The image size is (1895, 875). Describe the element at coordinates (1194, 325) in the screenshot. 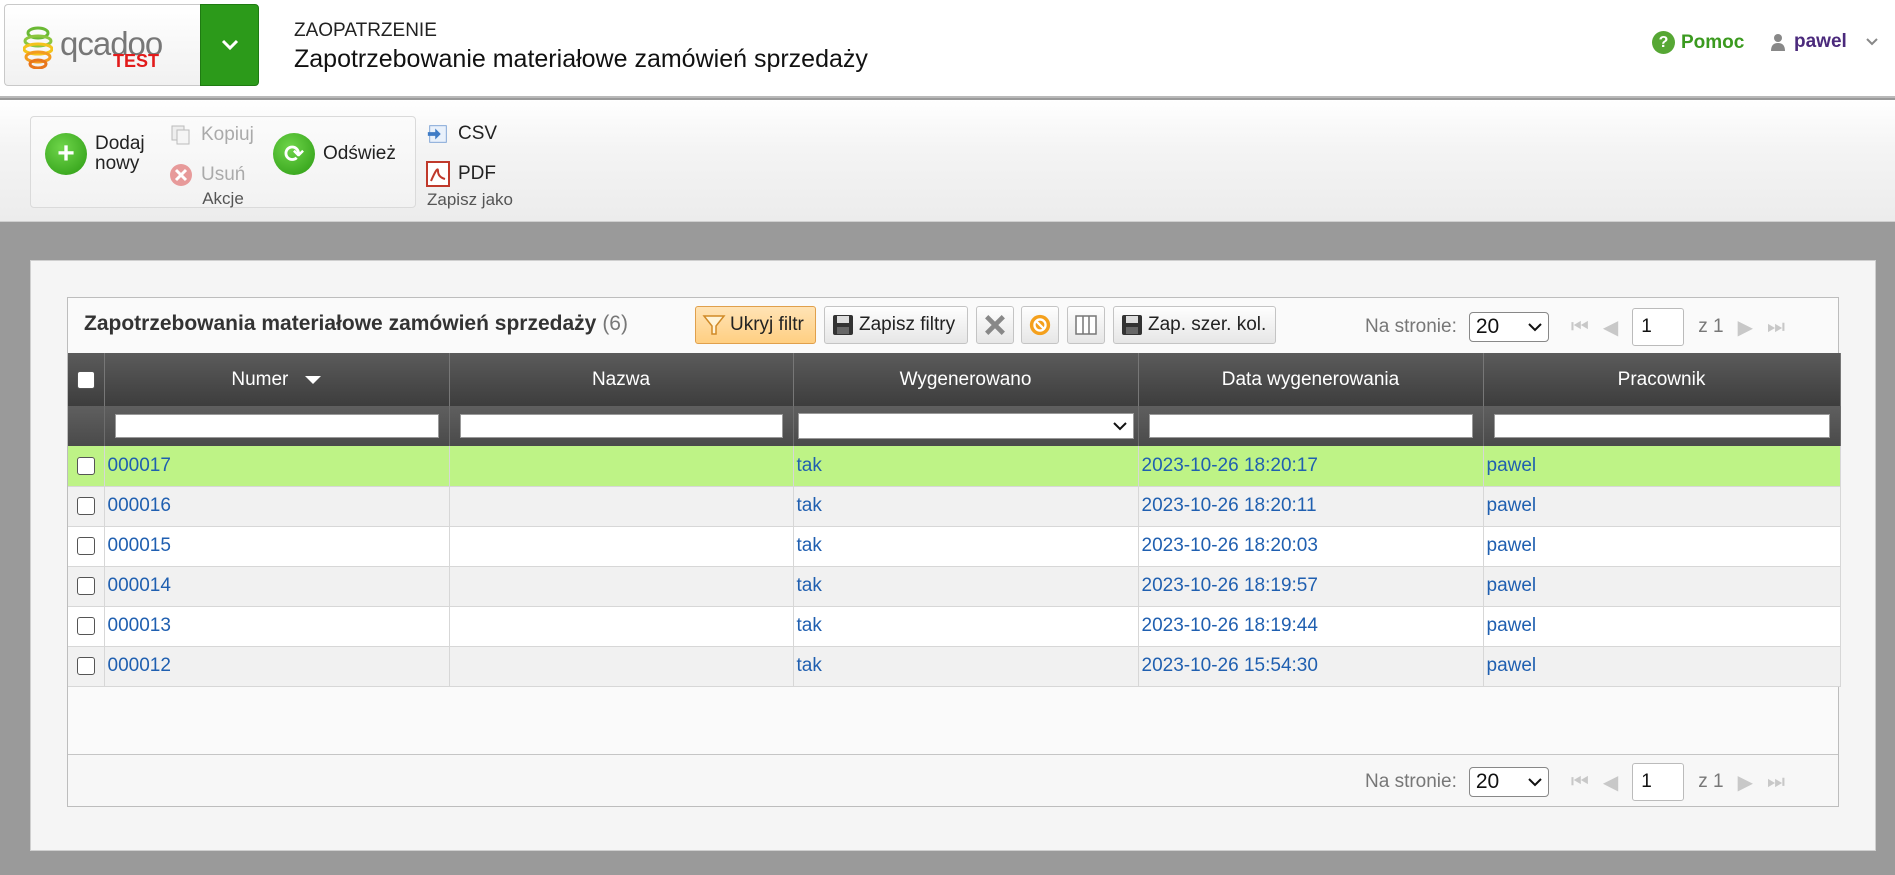

I see `save-column-widths-button: Zap. szer. kol.` at that location.